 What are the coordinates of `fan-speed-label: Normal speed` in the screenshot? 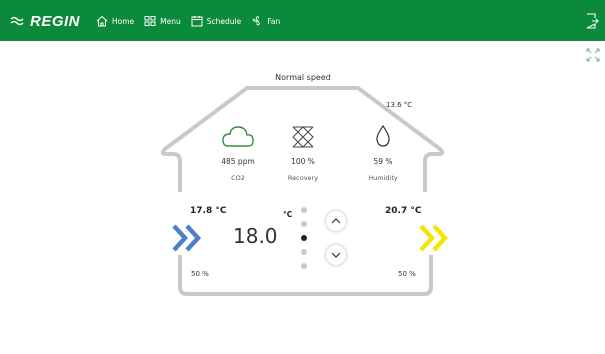 It's located at (303, 77).